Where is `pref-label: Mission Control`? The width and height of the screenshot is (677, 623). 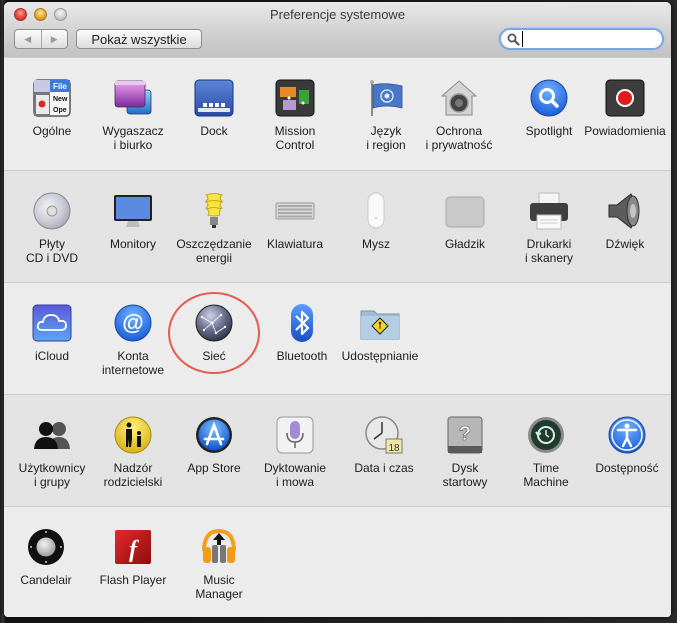 pref-label: Mission Control is located at coordinates (295, 138).